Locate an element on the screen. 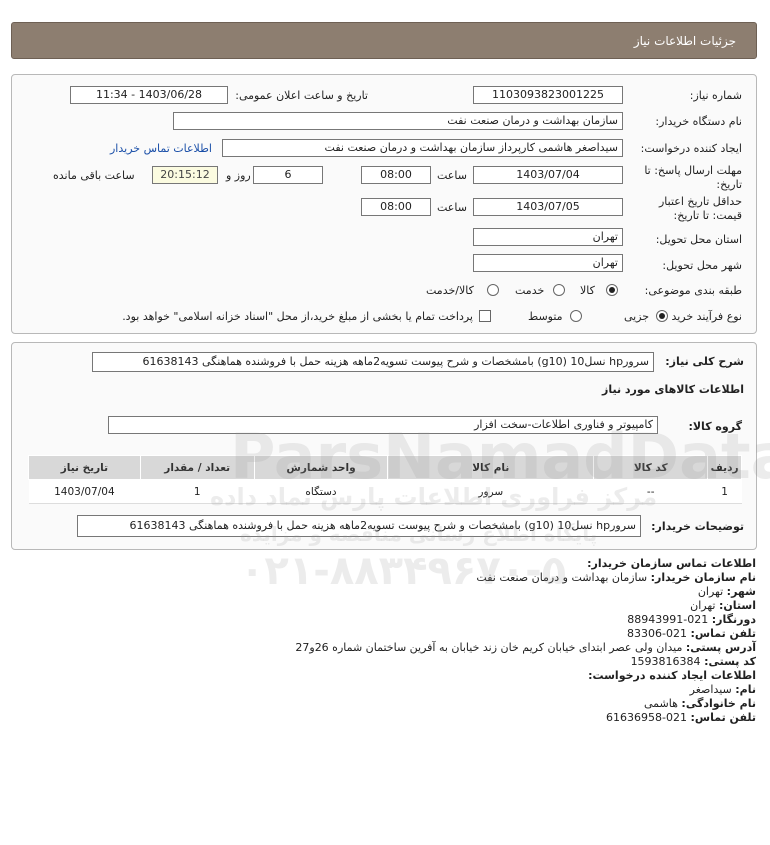 Image resolution: width=770 pixels, height=845 pixels. creator-first-name-value: سیداصغر is located at coordinates (710, 689).